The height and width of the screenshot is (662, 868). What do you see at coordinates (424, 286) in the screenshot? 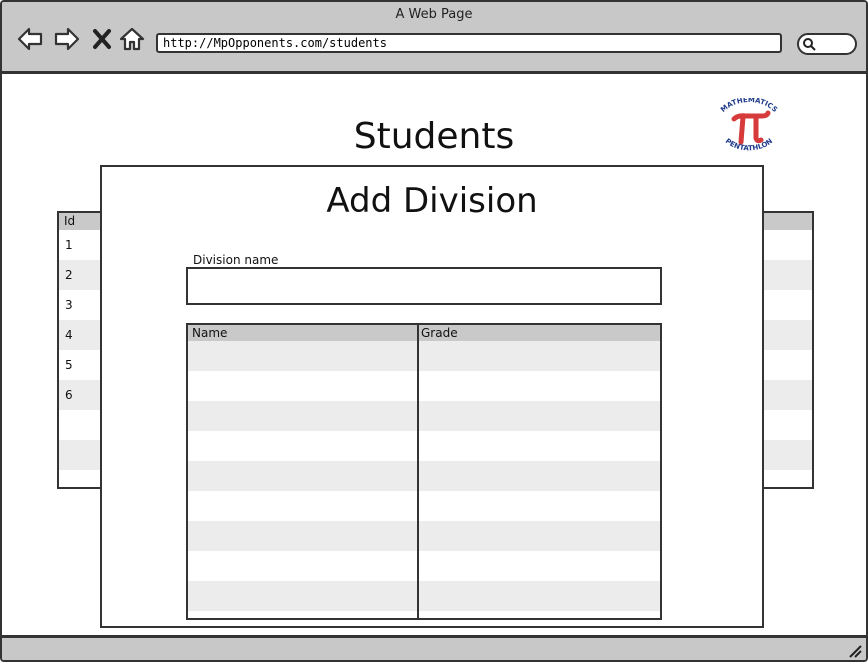
I see `division-name-input` at bounding box center [424, 286].